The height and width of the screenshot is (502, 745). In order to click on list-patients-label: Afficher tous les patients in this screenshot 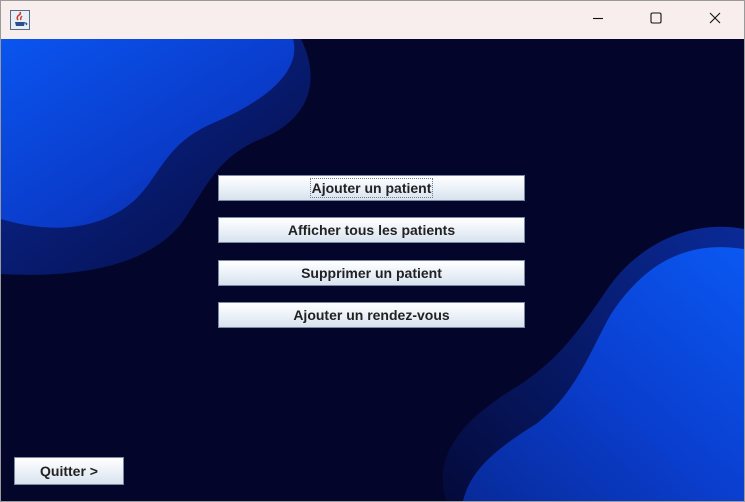, I will do `click(371, 230)`.